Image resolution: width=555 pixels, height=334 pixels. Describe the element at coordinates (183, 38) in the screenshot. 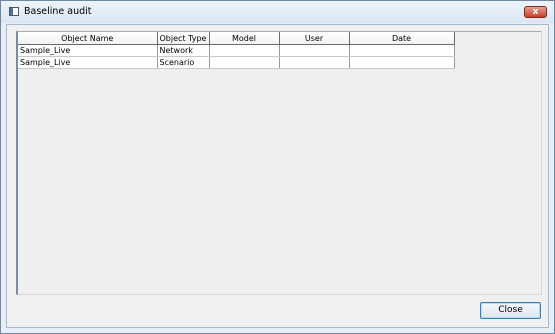

I see `column-header-object-type: Object Type` at that location.